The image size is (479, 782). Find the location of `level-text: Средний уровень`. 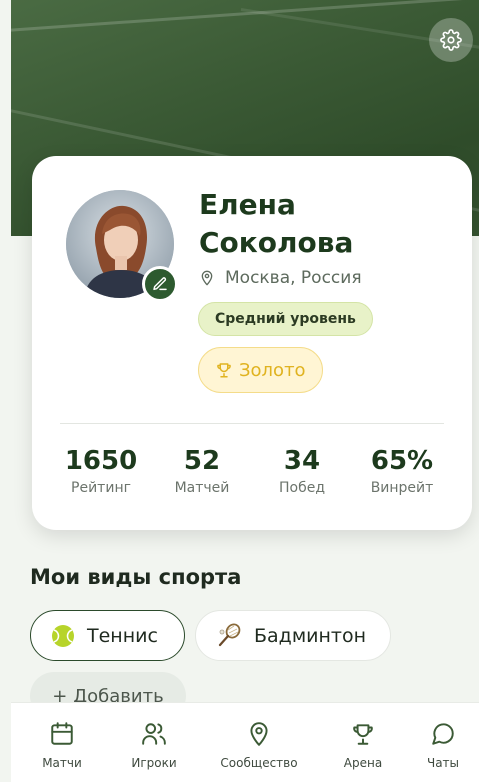

level-text: Средний уровень is located at coordinates (285, 319).